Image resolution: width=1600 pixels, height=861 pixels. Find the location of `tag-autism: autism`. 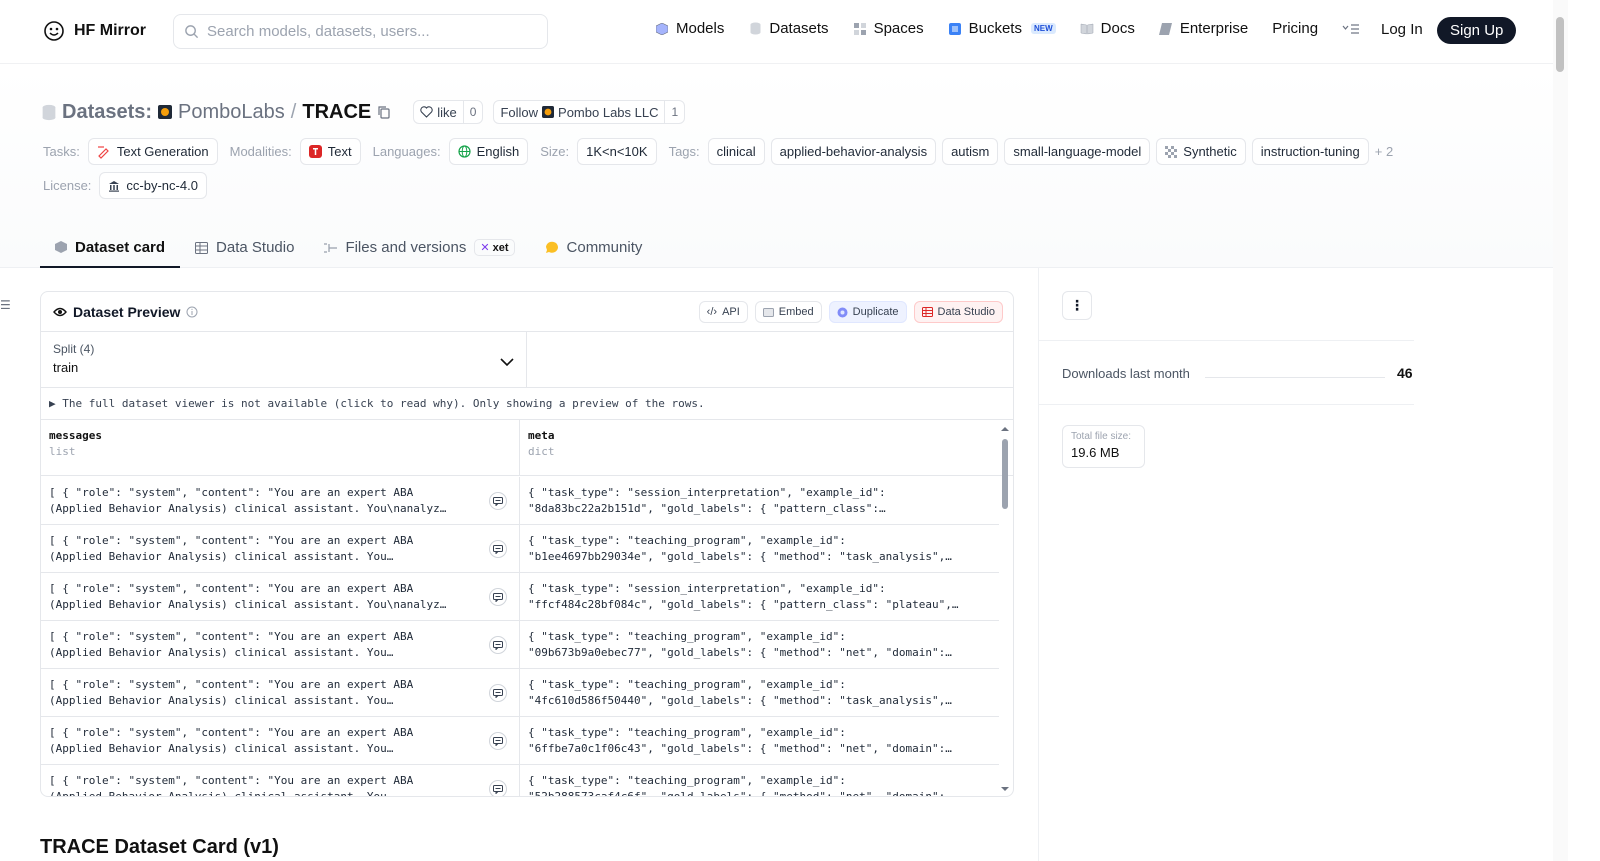

tag-autism: autism is located at coordinates (970, 151).